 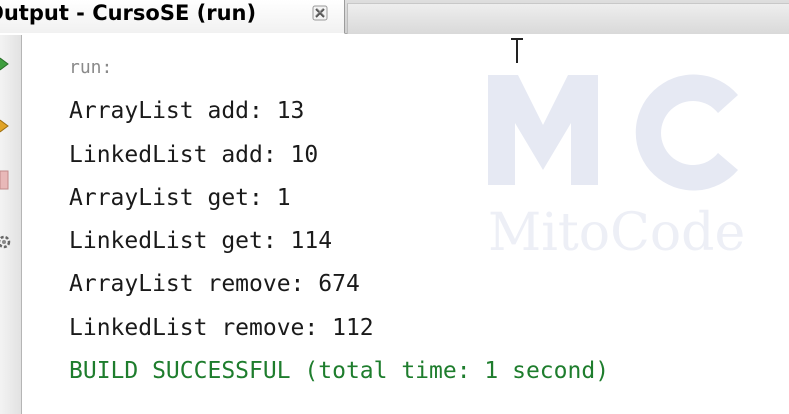 What do you see at coordinates (91, 67) in the screenshot?
I see `console-line: run:` at bounding box center [91, 67].